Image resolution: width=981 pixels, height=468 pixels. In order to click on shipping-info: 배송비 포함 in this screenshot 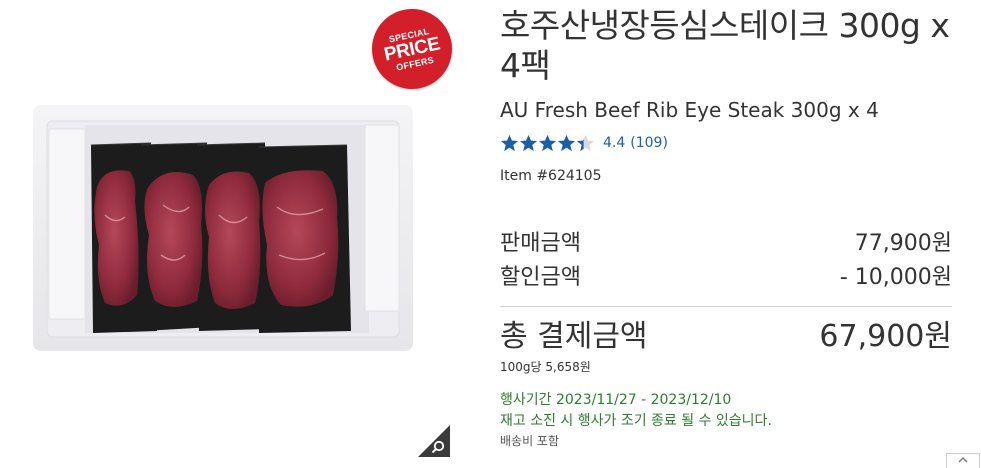, I will do `click(530, 441)`.